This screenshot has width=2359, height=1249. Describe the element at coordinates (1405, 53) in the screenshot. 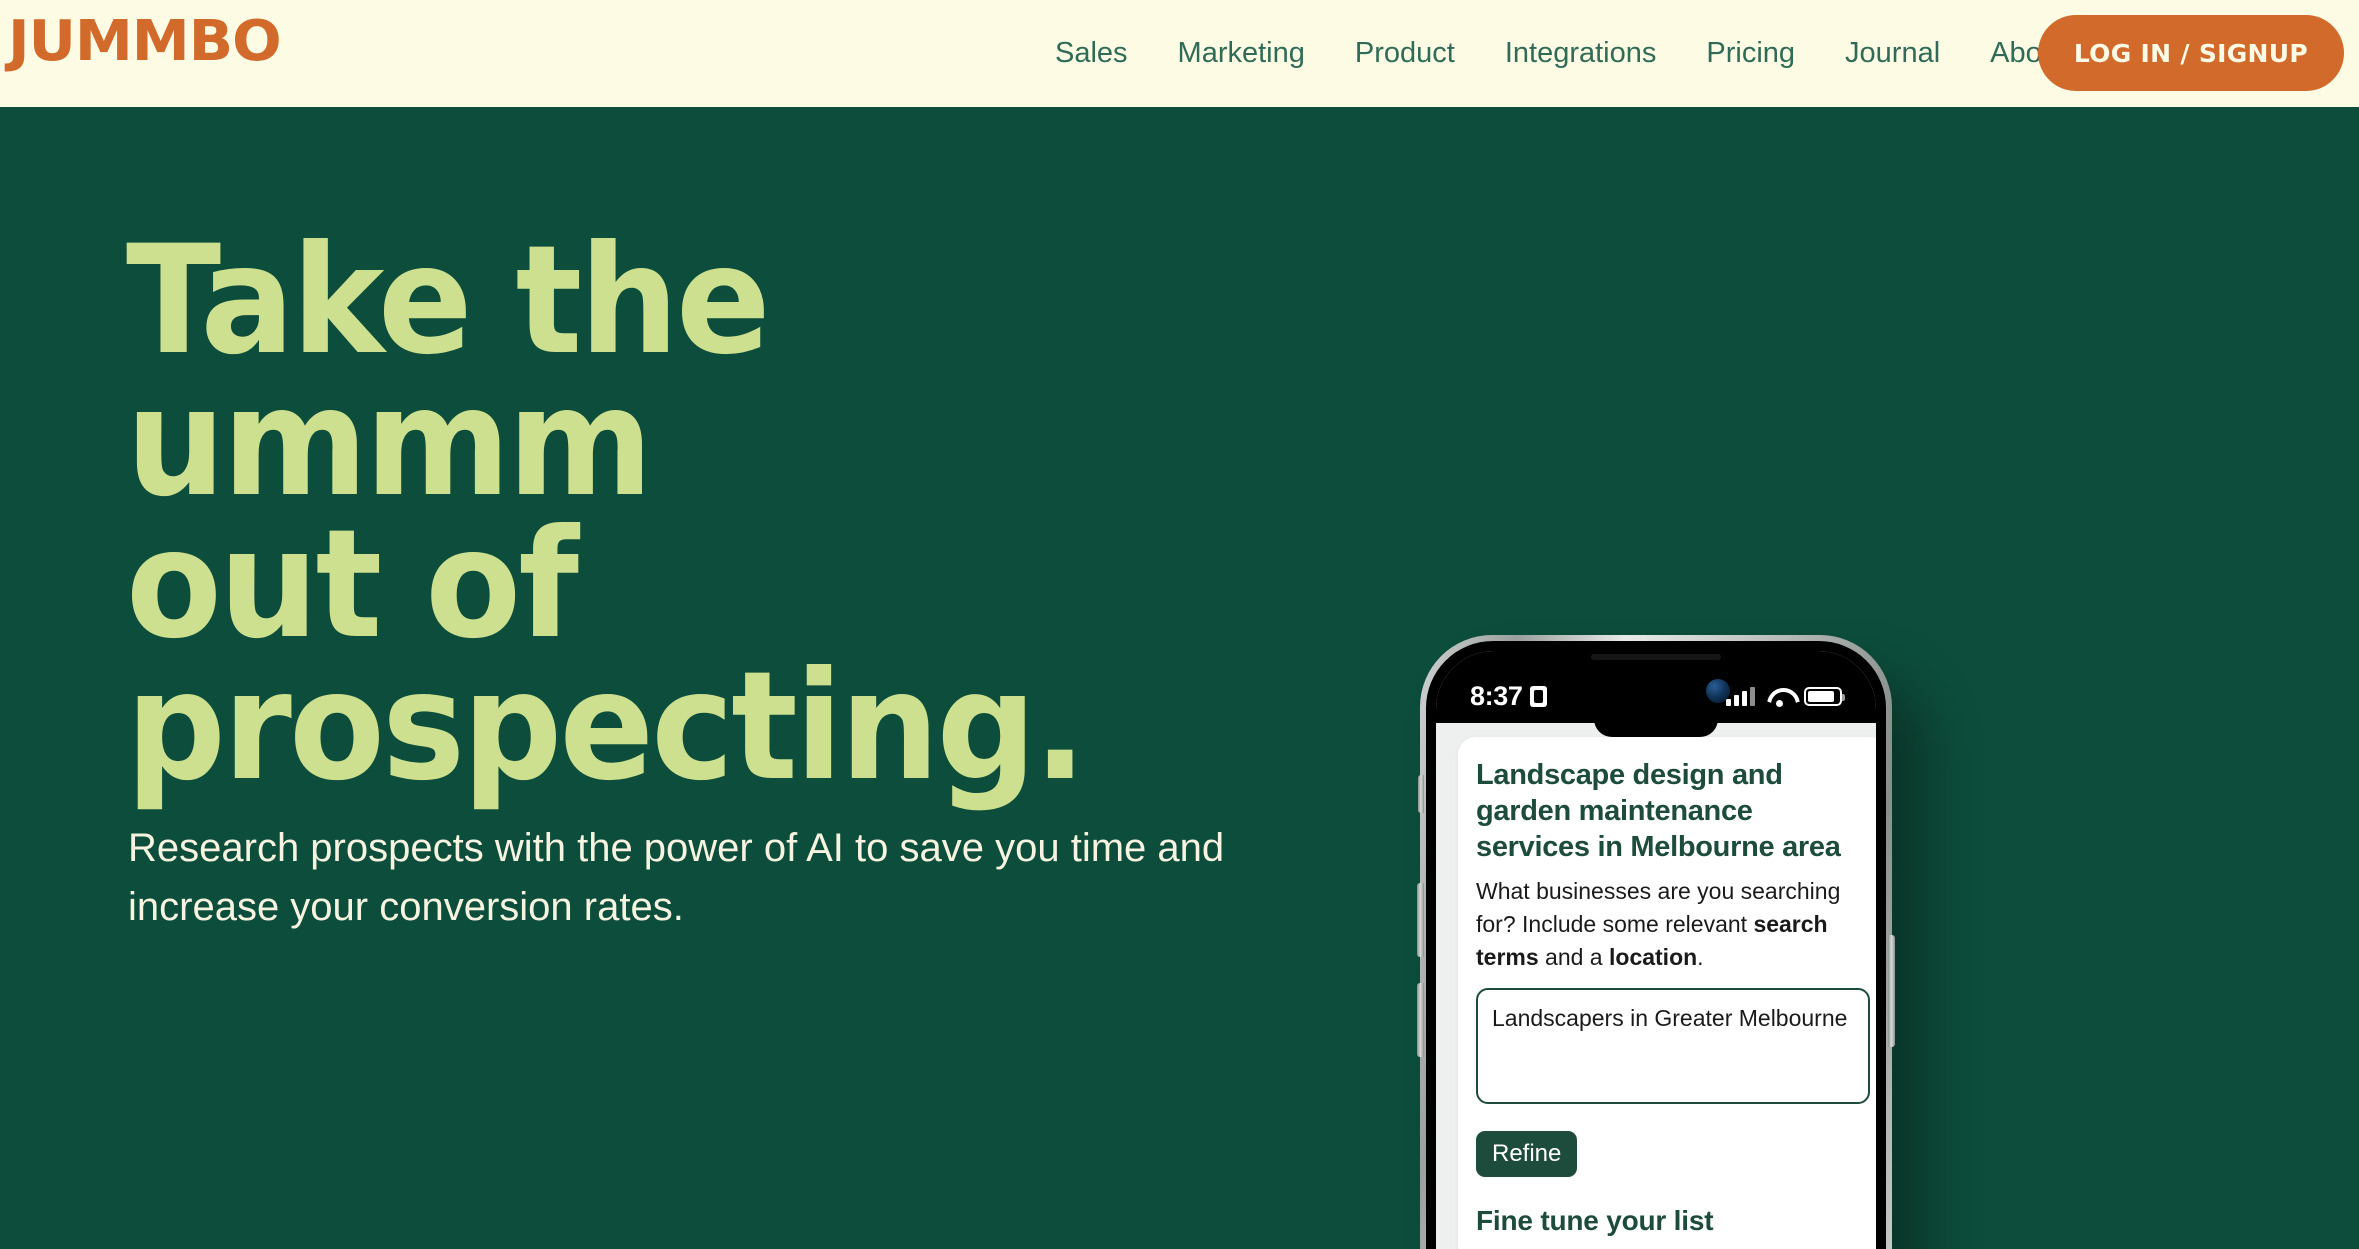

I see `nav-item-product: Product` at that location.